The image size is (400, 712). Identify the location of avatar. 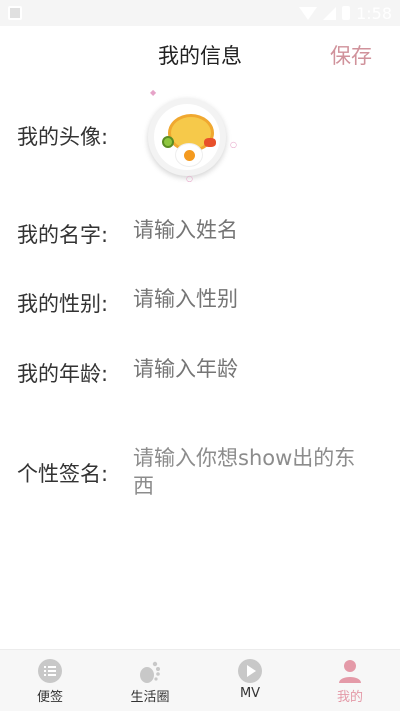
(187, 137).